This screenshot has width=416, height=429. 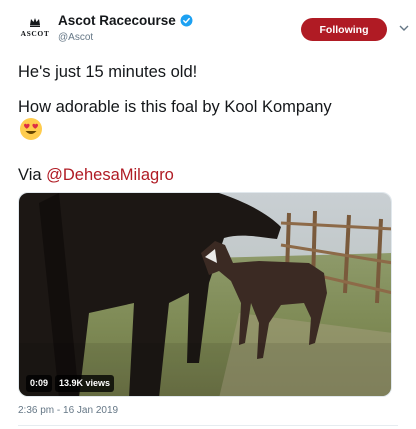 I want to click on chevron-down-icon, so click(x=404, y=28).